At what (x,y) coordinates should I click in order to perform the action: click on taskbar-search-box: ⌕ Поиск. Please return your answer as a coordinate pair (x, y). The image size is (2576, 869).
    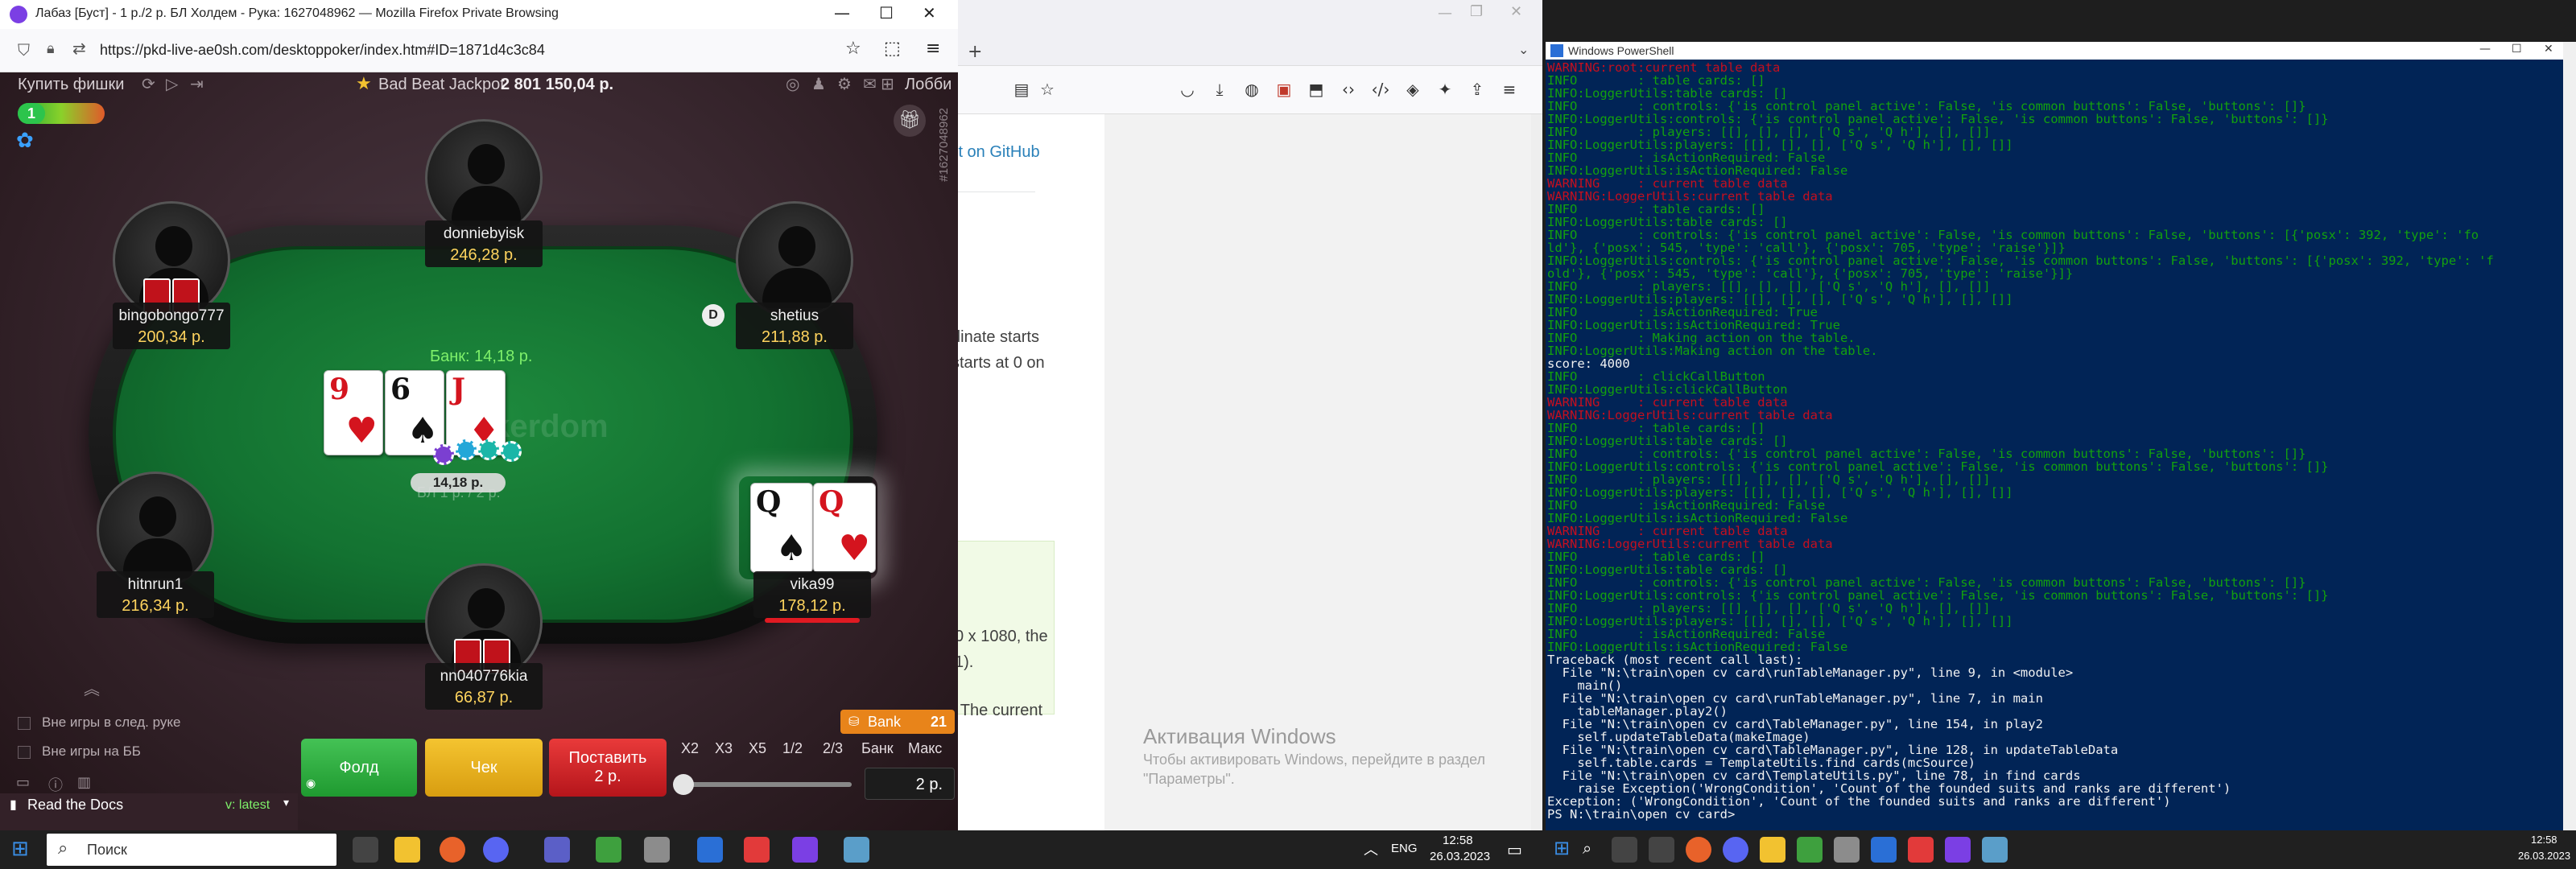
    Looking at the image, I should click on (191, 850).